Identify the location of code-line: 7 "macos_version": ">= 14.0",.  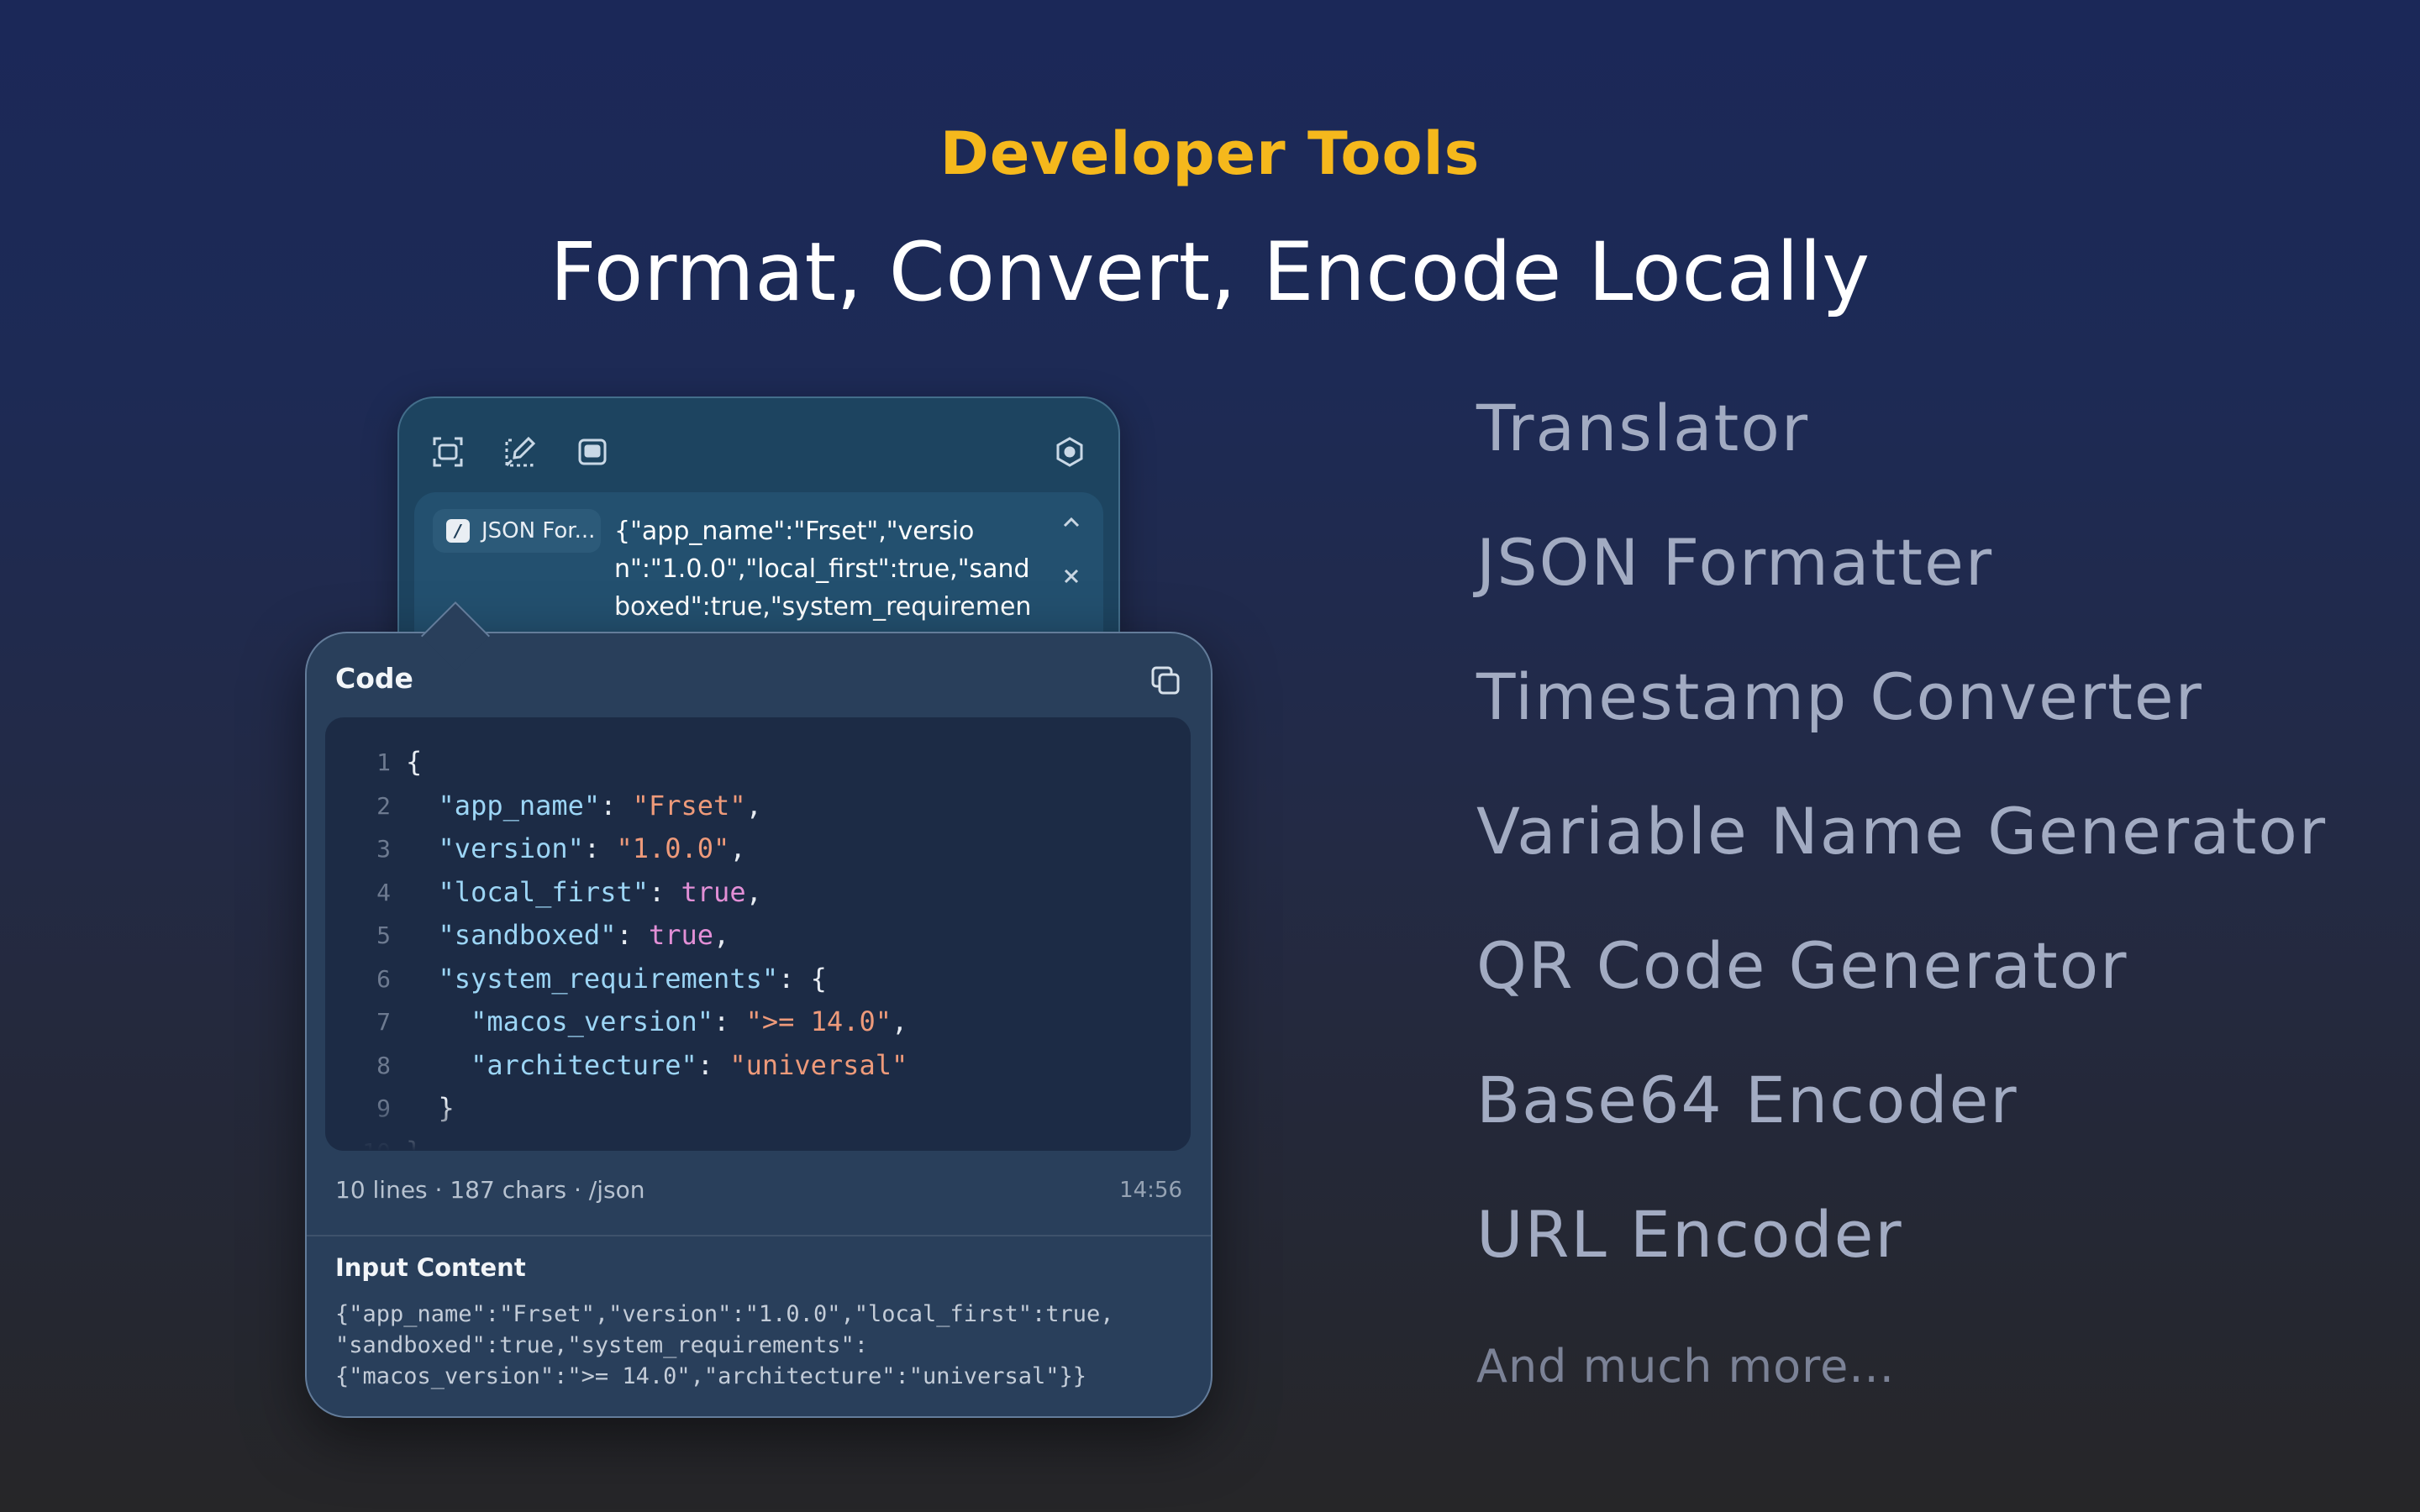
(616, 1022).